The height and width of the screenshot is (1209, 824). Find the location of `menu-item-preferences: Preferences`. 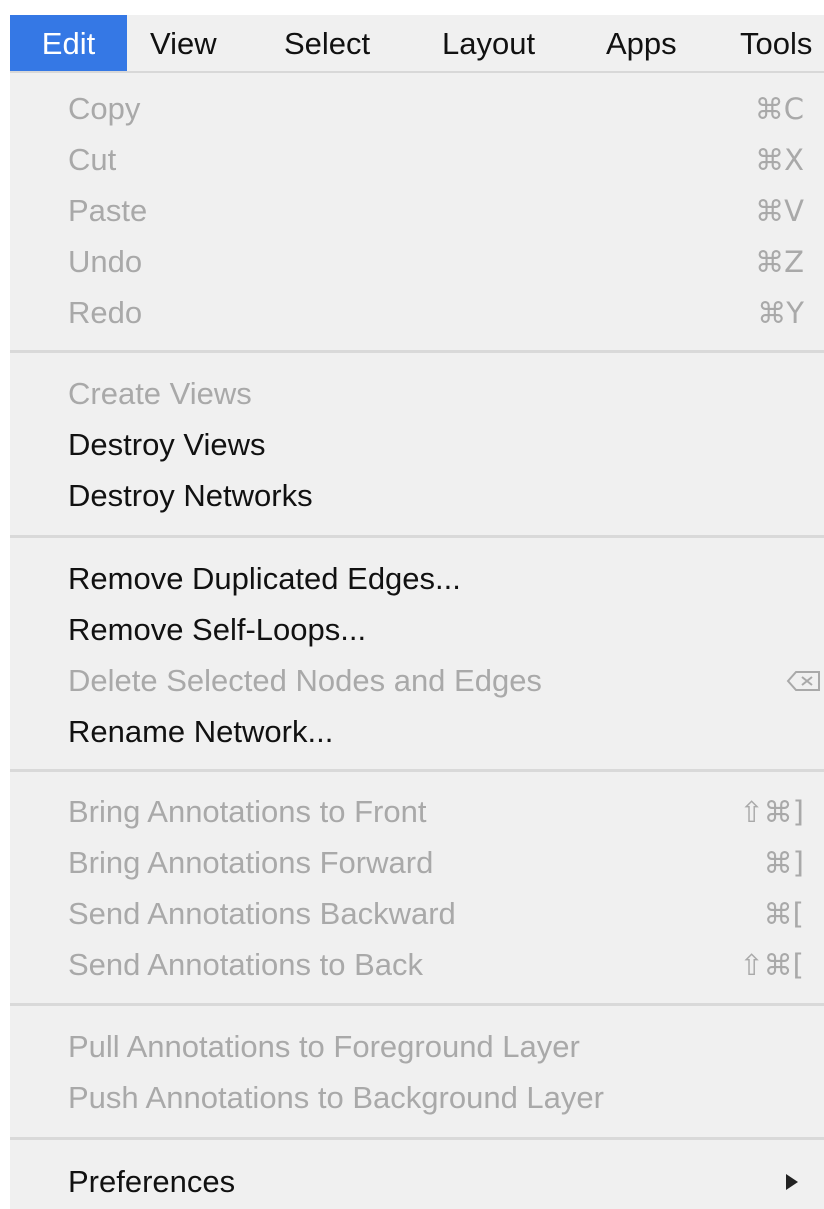

menu-item-preferences: Preferences is located at coordinates (446, 1182).